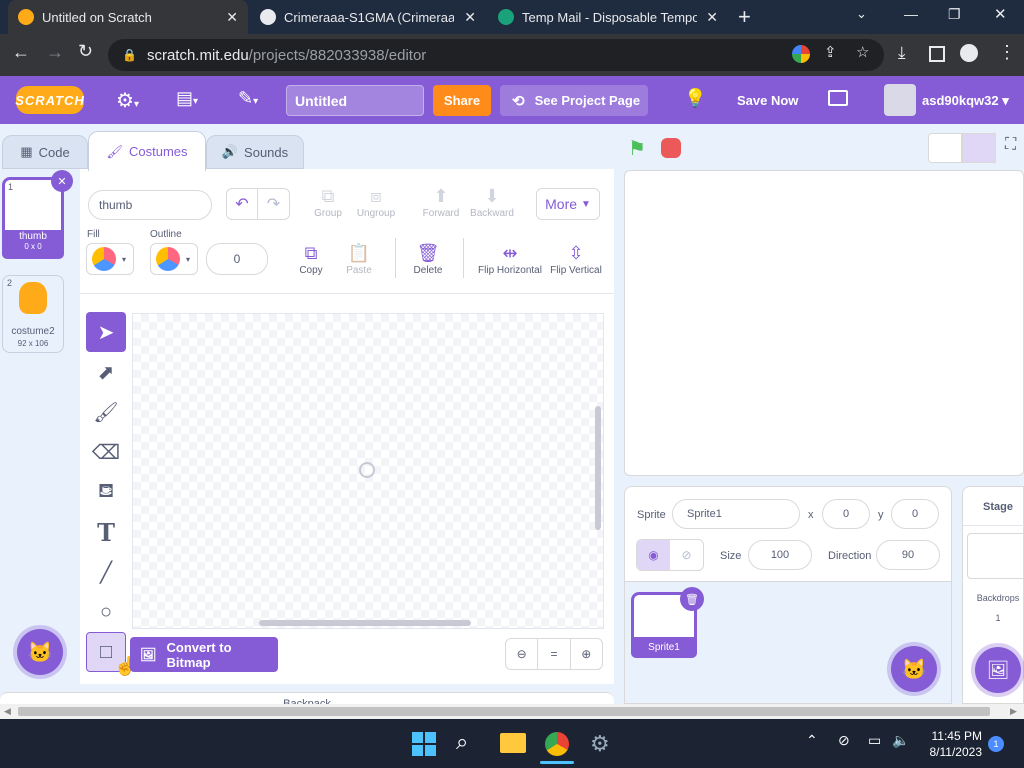 This screenshot has height=768, width=1024. Describe the element at coordinates (996, 744) in the screenshot. I see `notification-badge: 1` at that location.